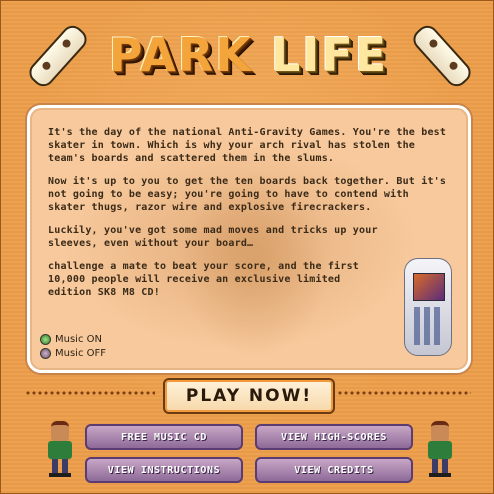  Describe the element at coordinates (45, 339) in the screenshot. I see `radio-on-icon` at that location.